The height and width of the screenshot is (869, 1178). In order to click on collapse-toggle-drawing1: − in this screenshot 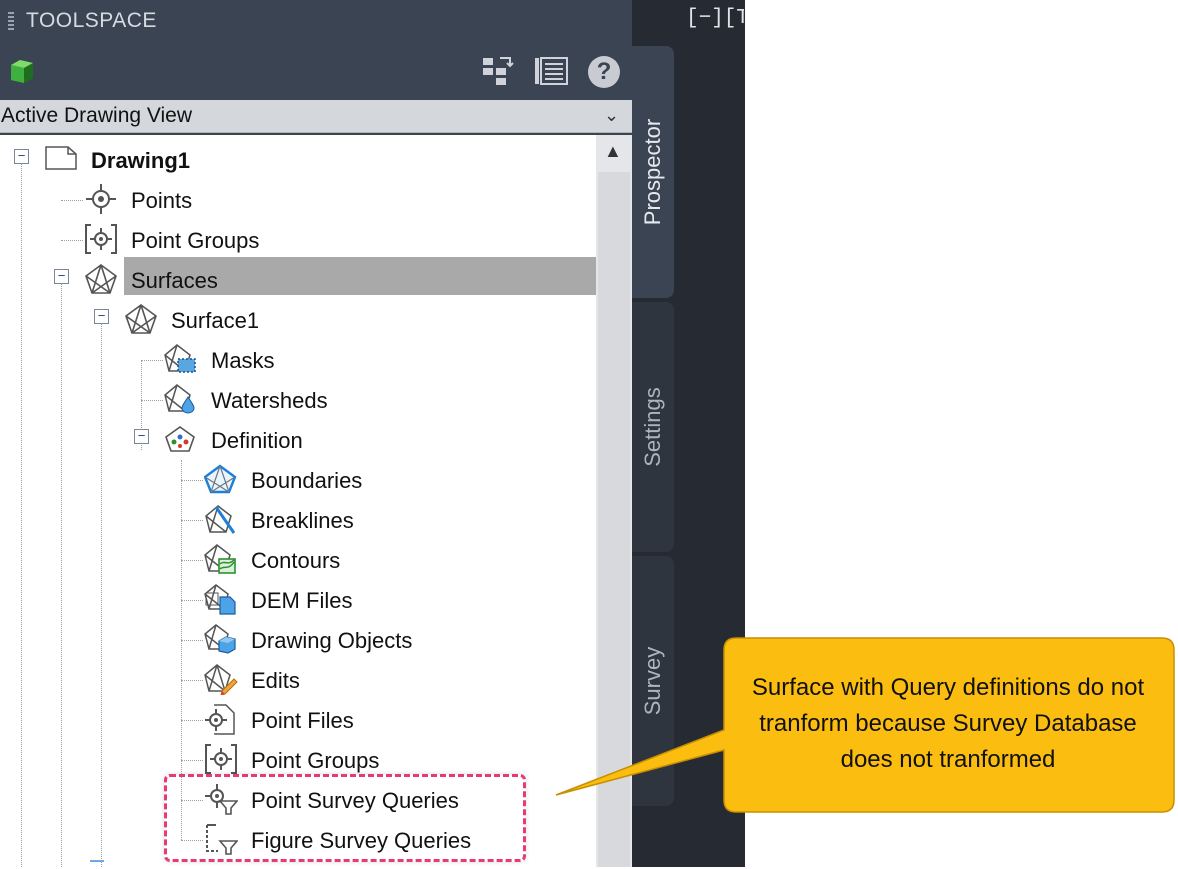, I will do `click(21, 156)`.